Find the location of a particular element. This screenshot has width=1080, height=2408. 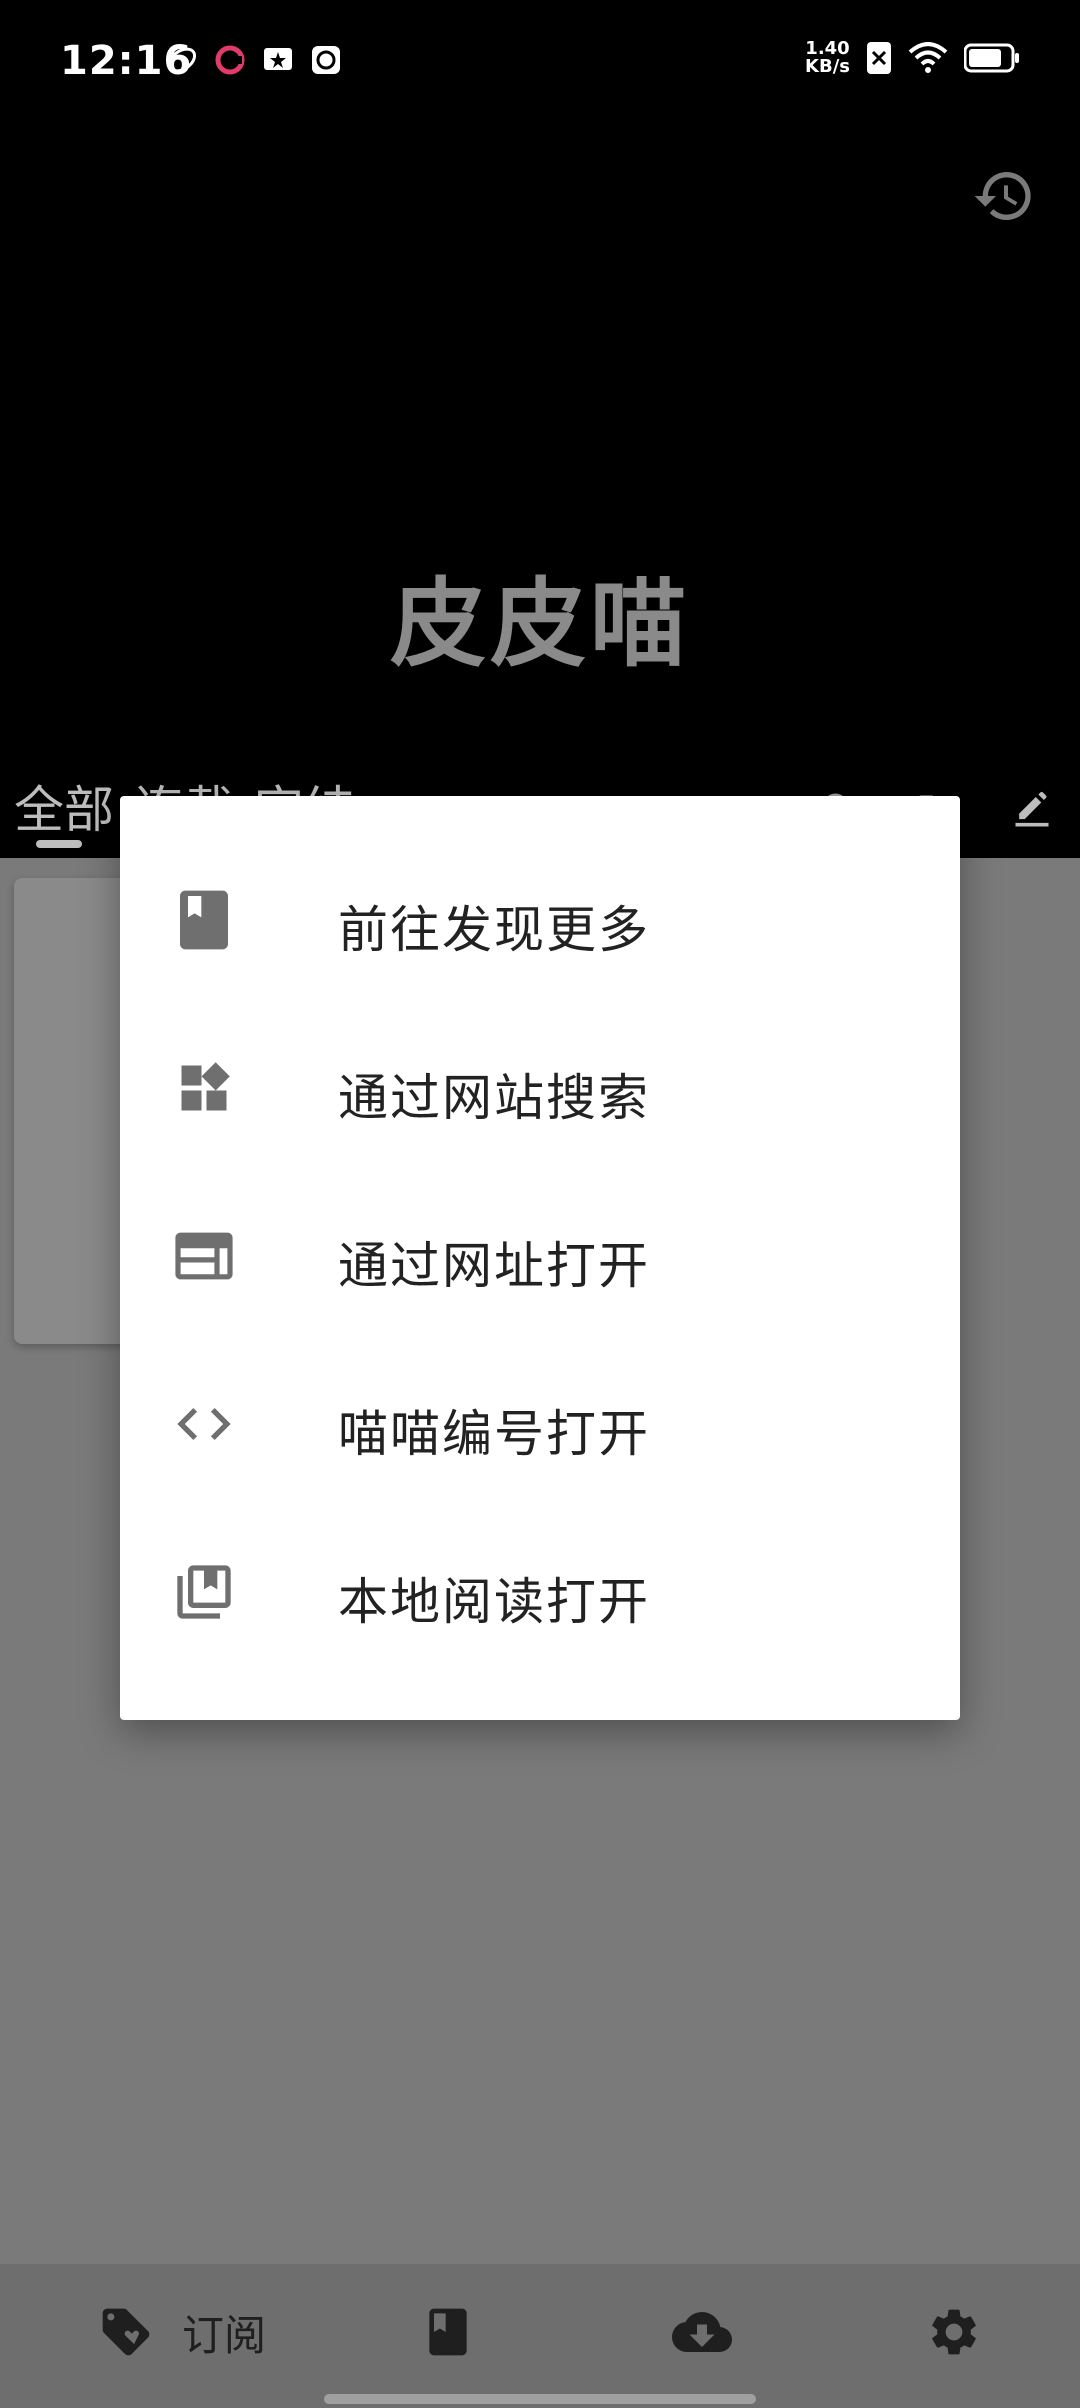

tab-all: 全部 is located at coordinates (64, 806).